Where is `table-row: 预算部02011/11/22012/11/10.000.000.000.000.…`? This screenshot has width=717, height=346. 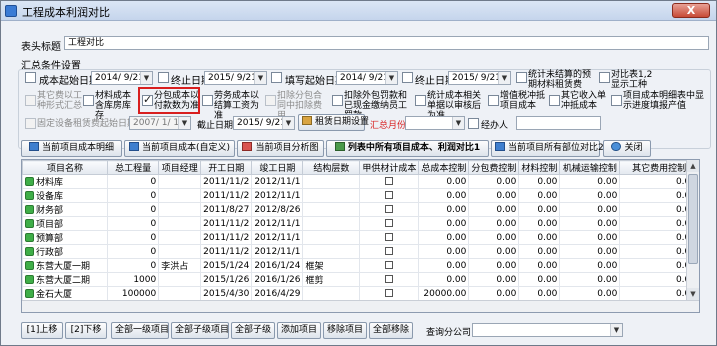
table-row: 预算部02011/11/22012/11/10.000.000.000.000.… is located at coordinates (360, 237).